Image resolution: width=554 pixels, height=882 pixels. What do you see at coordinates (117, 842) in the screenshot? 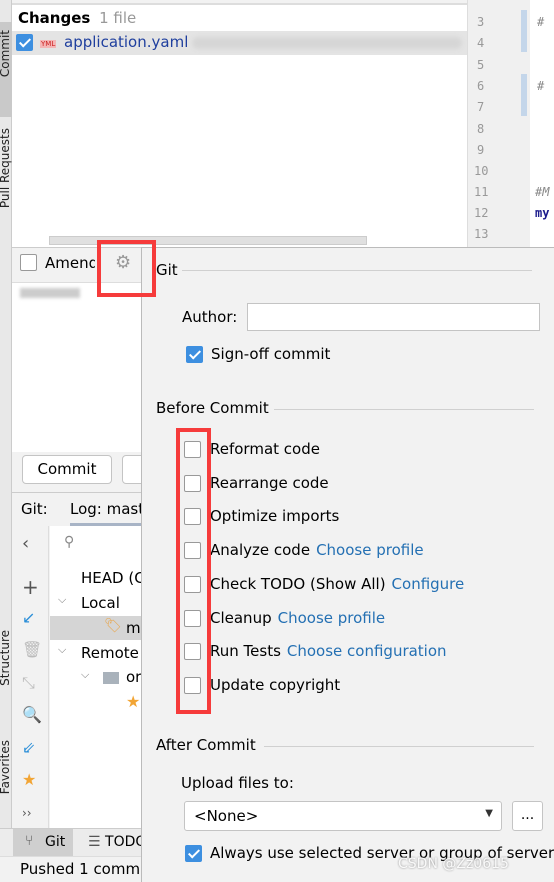
I see `tab-todo: ☰ TODO` at bounding box center [117, 842].